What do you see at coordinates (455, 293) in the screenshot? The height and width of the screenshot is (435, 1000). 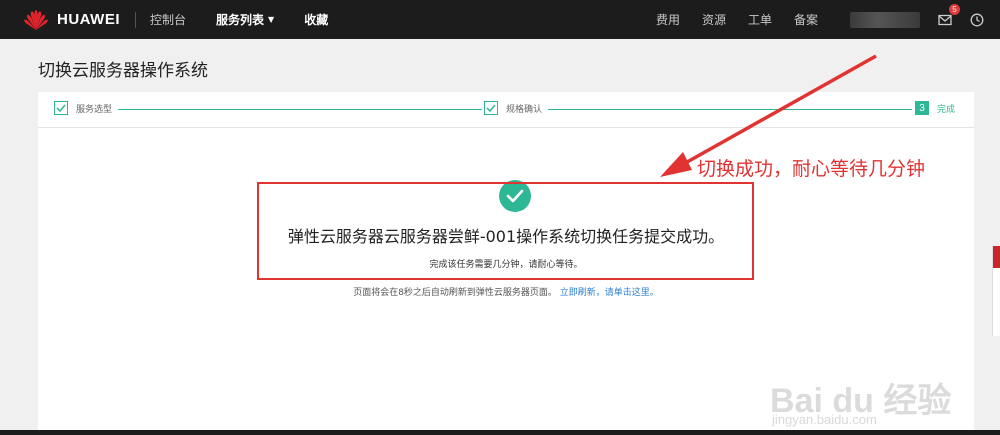 I see `redirect-text: 页面将会在8秒之后自动刷新到弹性云服务器页面。` at bounding box center [455, 293].